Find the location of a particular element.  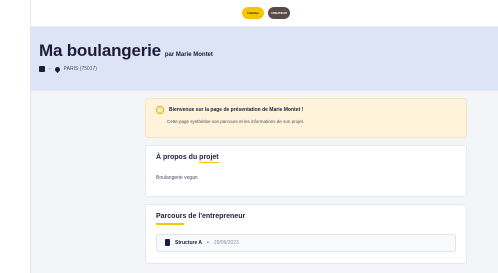

meta-dash: - is located at coordinates (50, 69).